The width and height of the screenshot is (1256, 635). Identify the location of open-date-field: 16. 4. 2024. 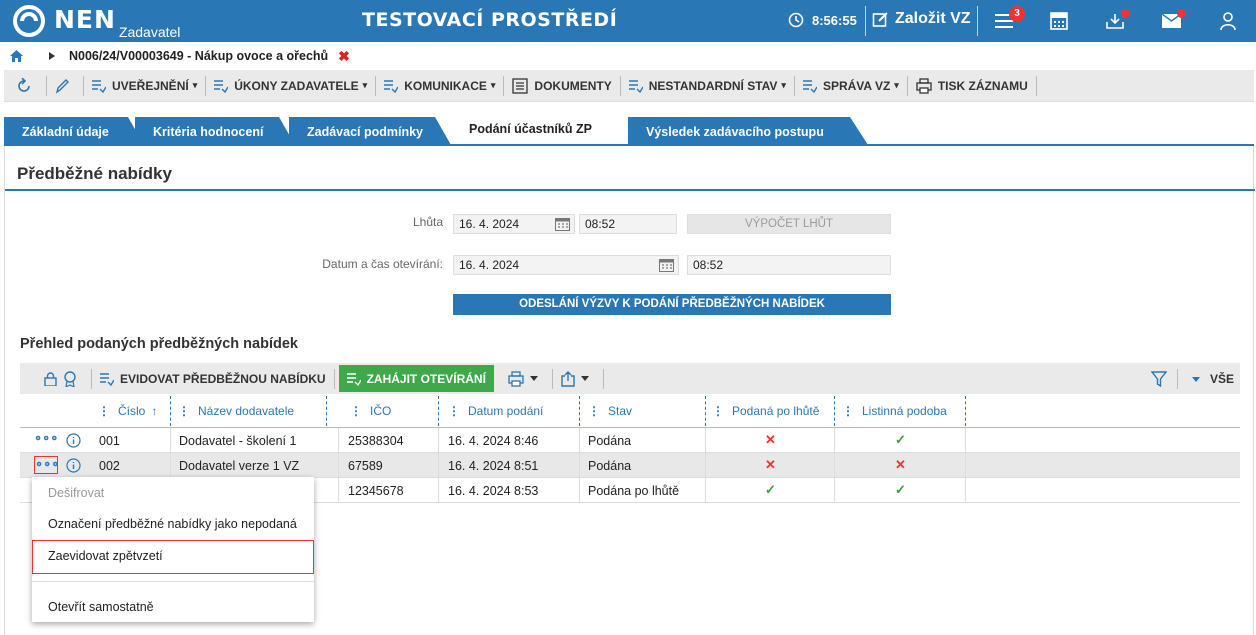
(566, 265).